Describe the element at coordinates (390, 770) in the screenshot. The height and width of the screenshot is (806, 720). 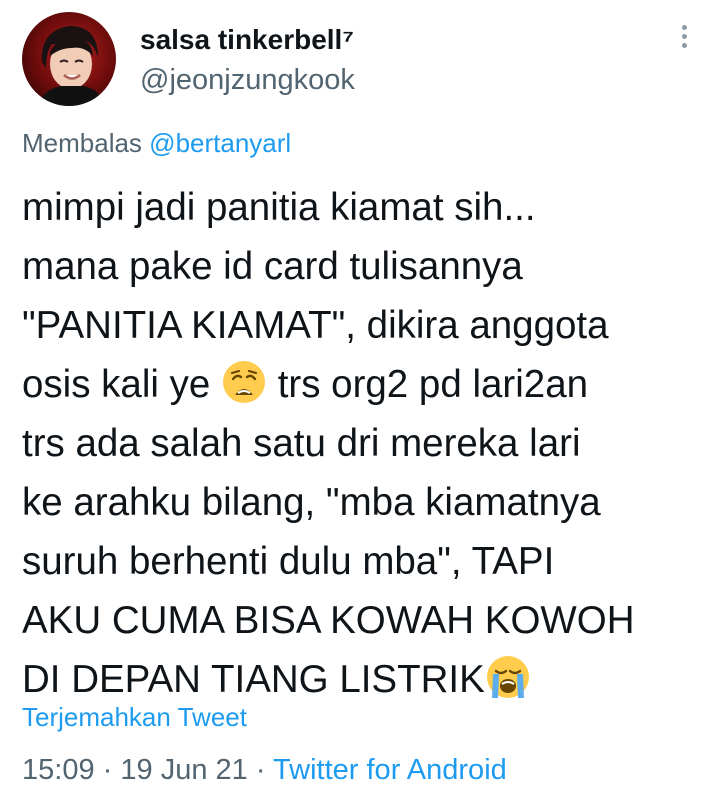
I see `tweet-source-link: Twitter for Android` at that location.